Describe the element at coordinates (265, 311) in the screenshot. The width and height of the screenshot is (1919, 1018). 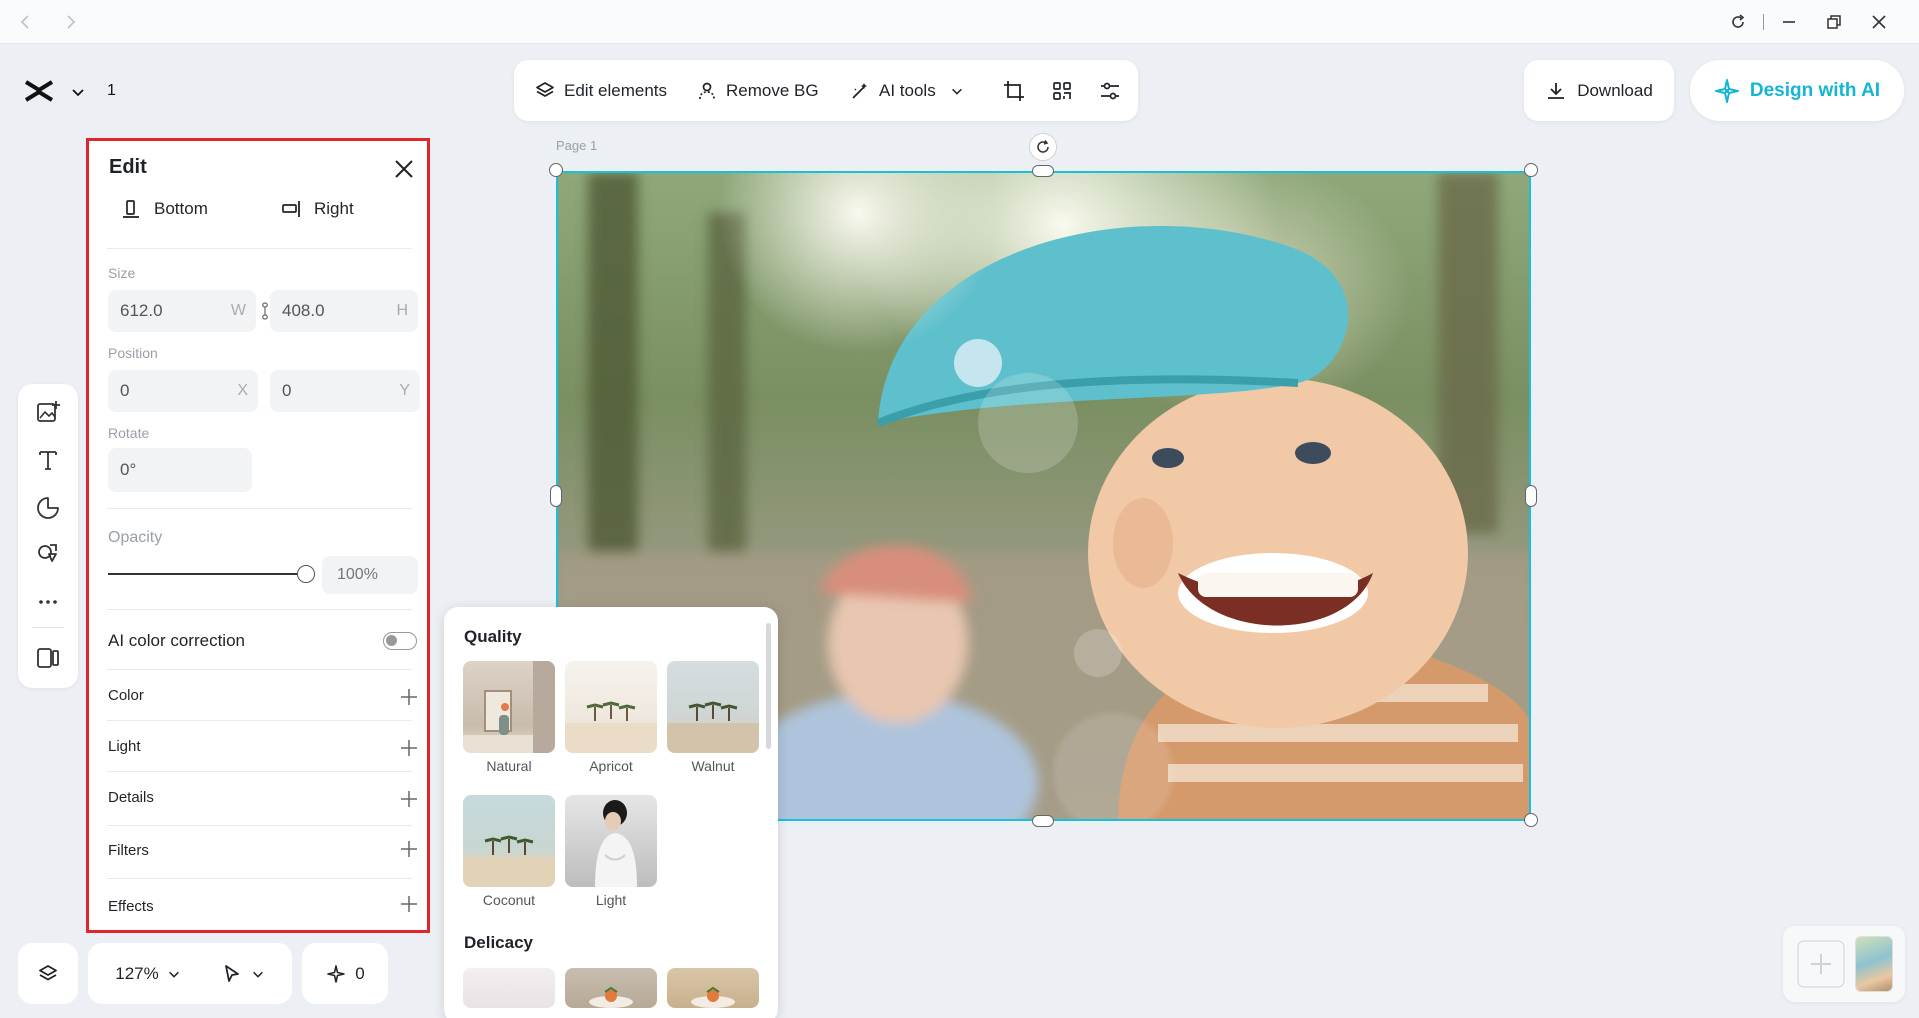
I see `lock-ratio-icon` at that location.